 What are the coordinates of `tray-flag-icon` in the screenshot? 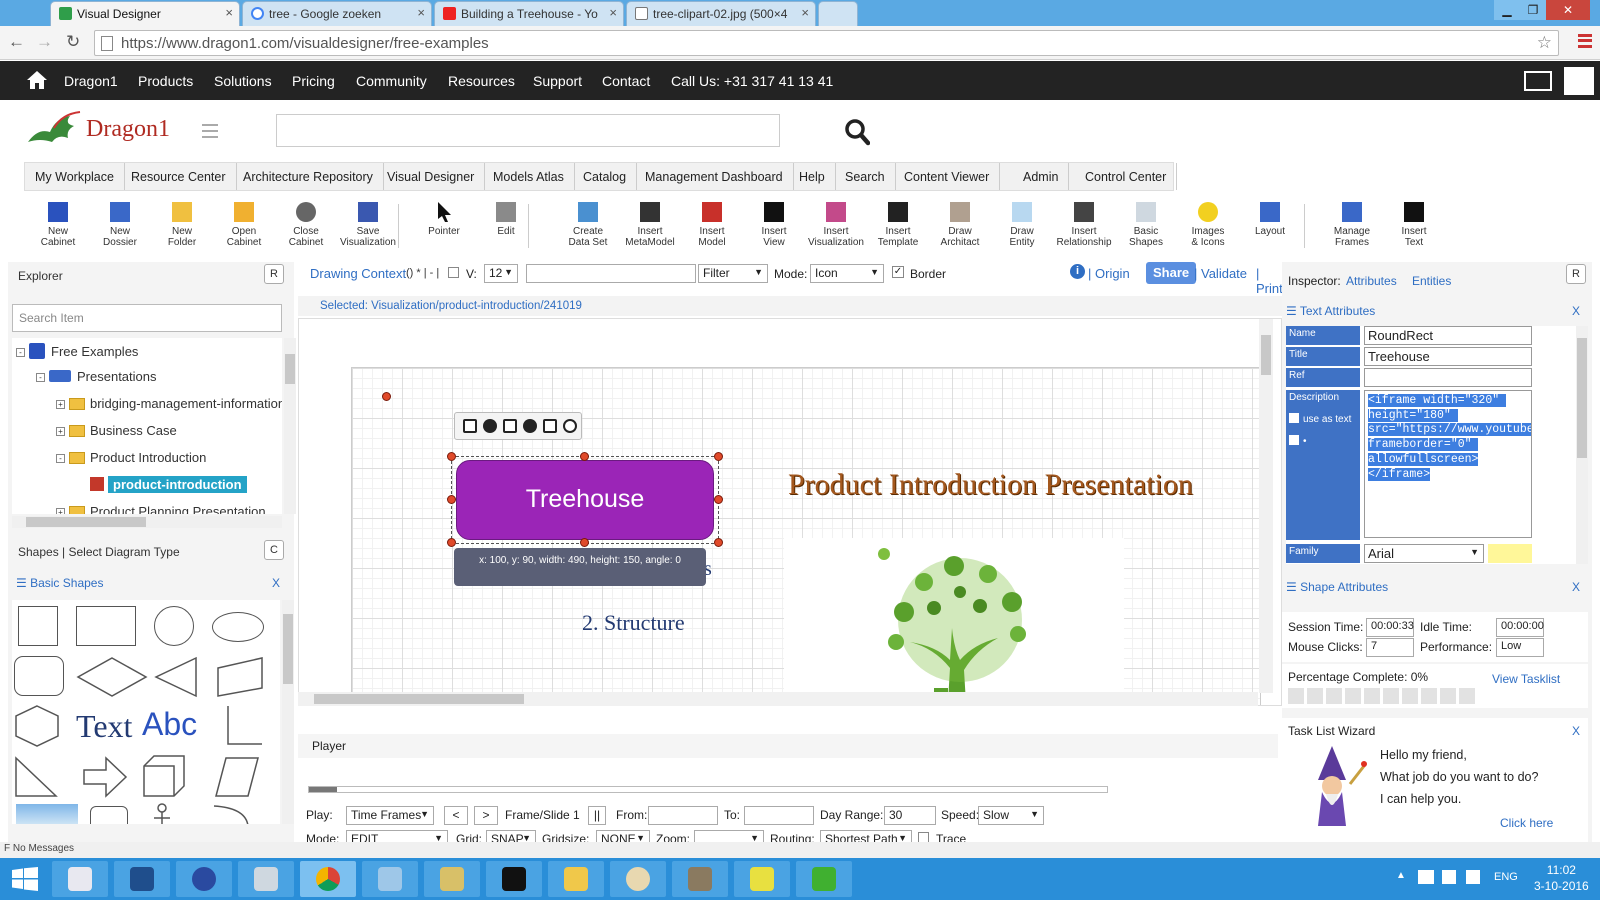 It's located at (1449, 877).